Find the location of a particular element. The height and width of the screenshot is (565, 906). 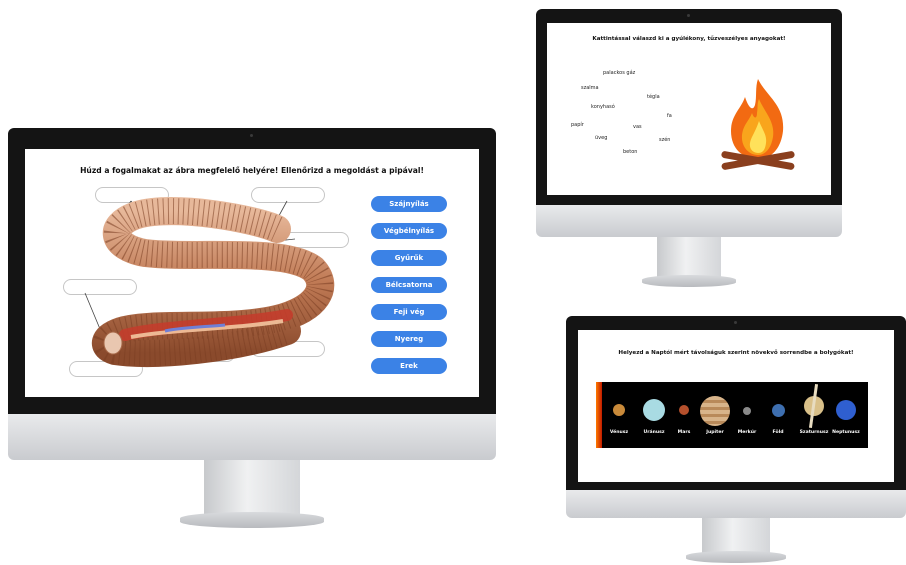

word-fa: fa is located at coordinates (669, 116).